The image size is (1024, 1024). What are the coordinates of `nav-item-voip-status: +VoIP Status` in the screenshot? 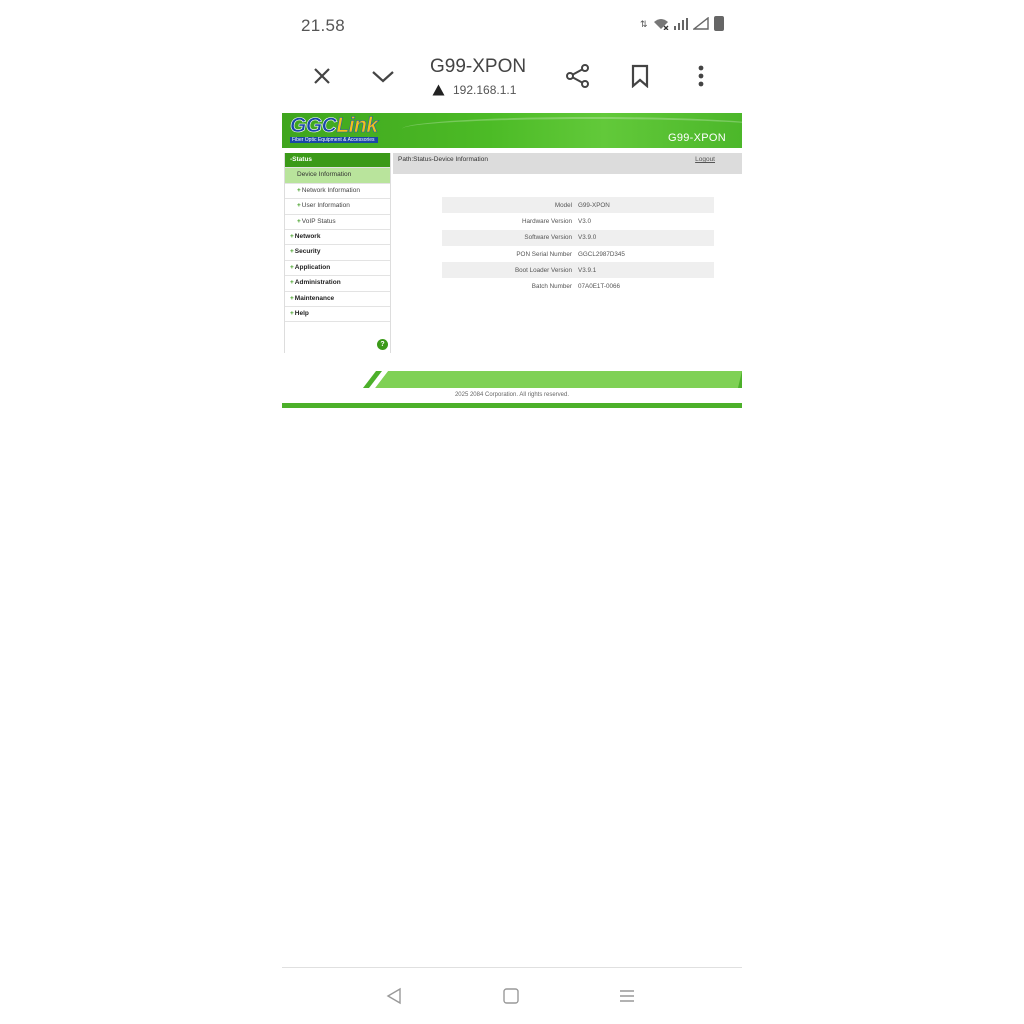 It's located at (337, 222).